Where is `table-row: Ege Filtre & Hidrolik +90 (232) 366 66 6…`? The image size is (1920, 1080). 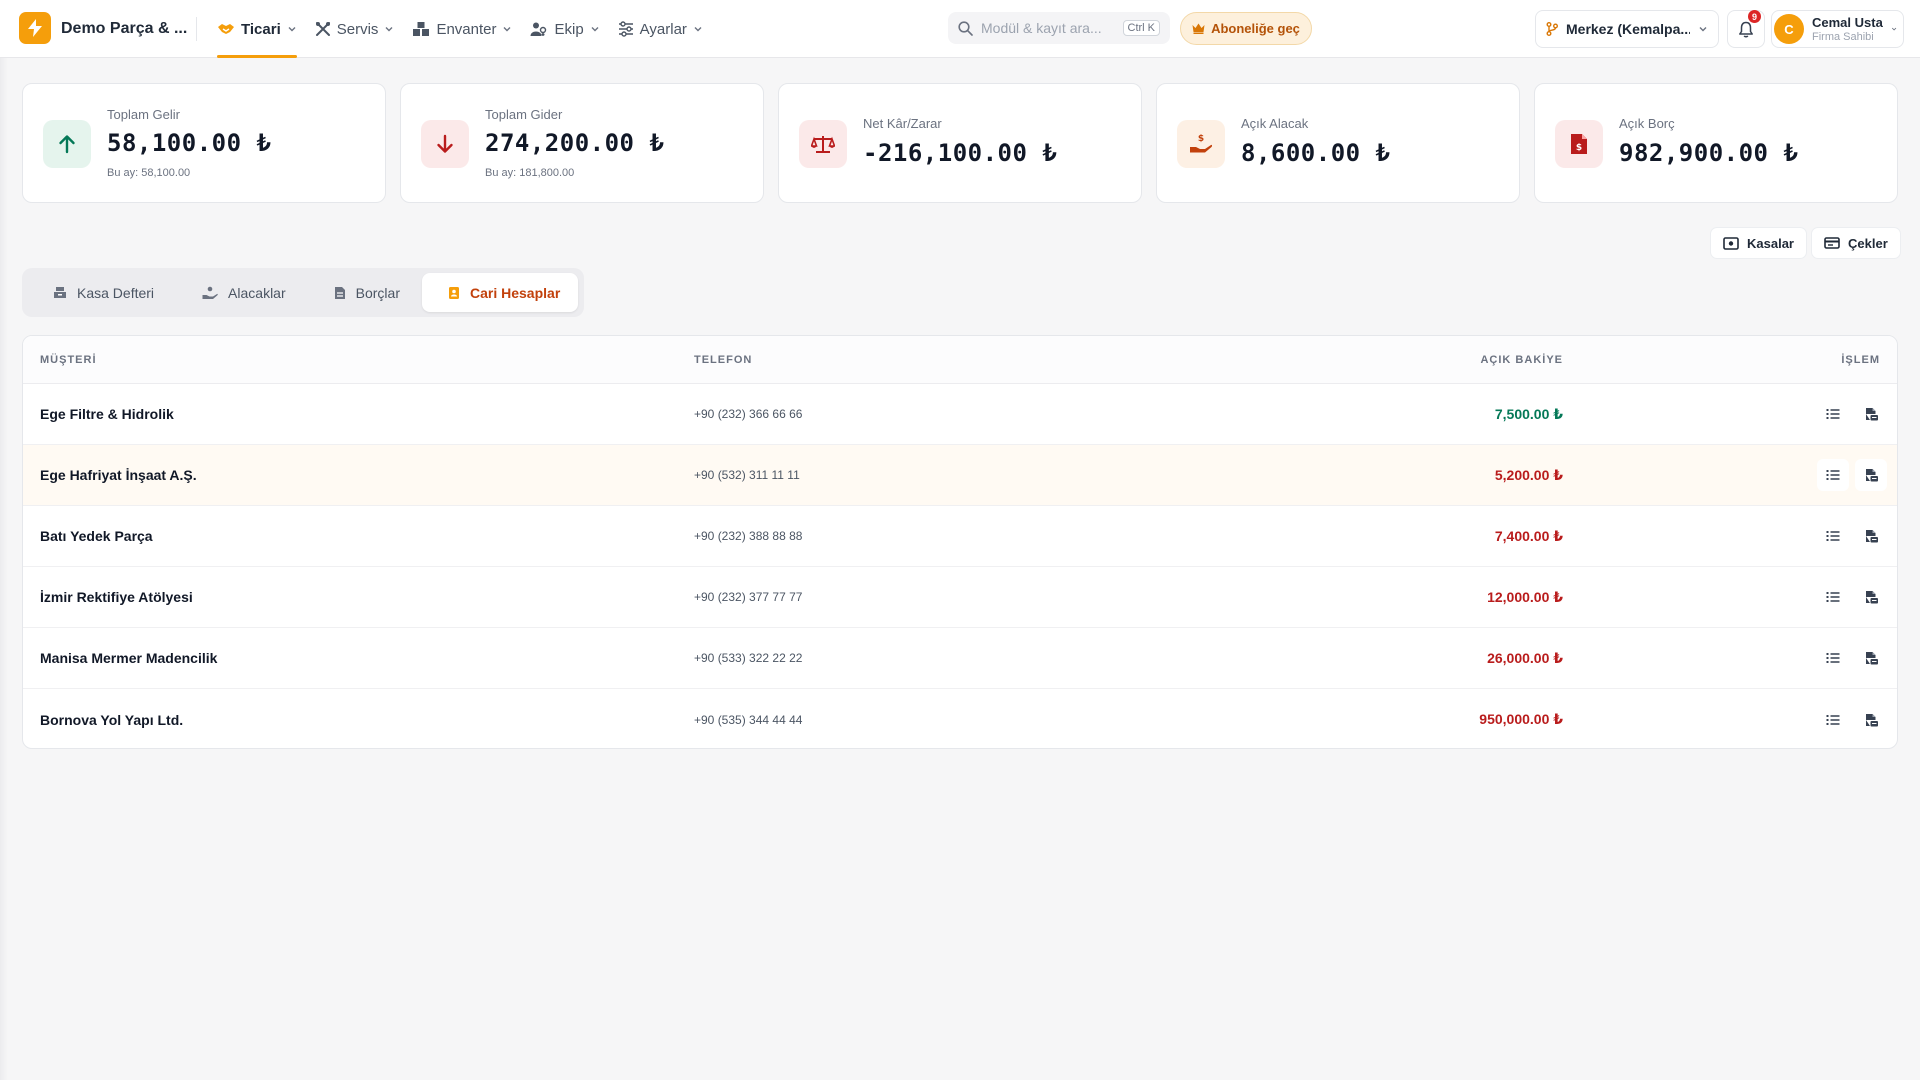 table-row: Ege Filtre & Hidrolik +90 (232) 366 66 6… is located at coordinates (960, 414).